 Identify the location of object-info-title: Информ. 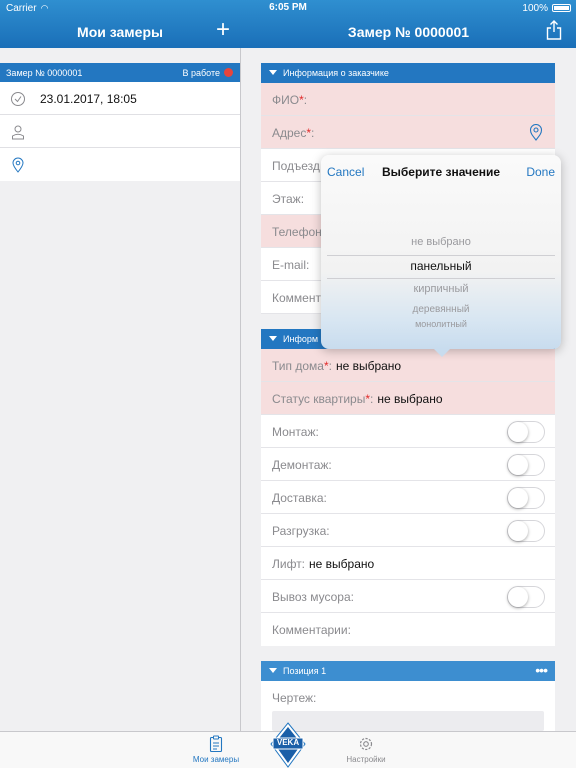
(301, 339).